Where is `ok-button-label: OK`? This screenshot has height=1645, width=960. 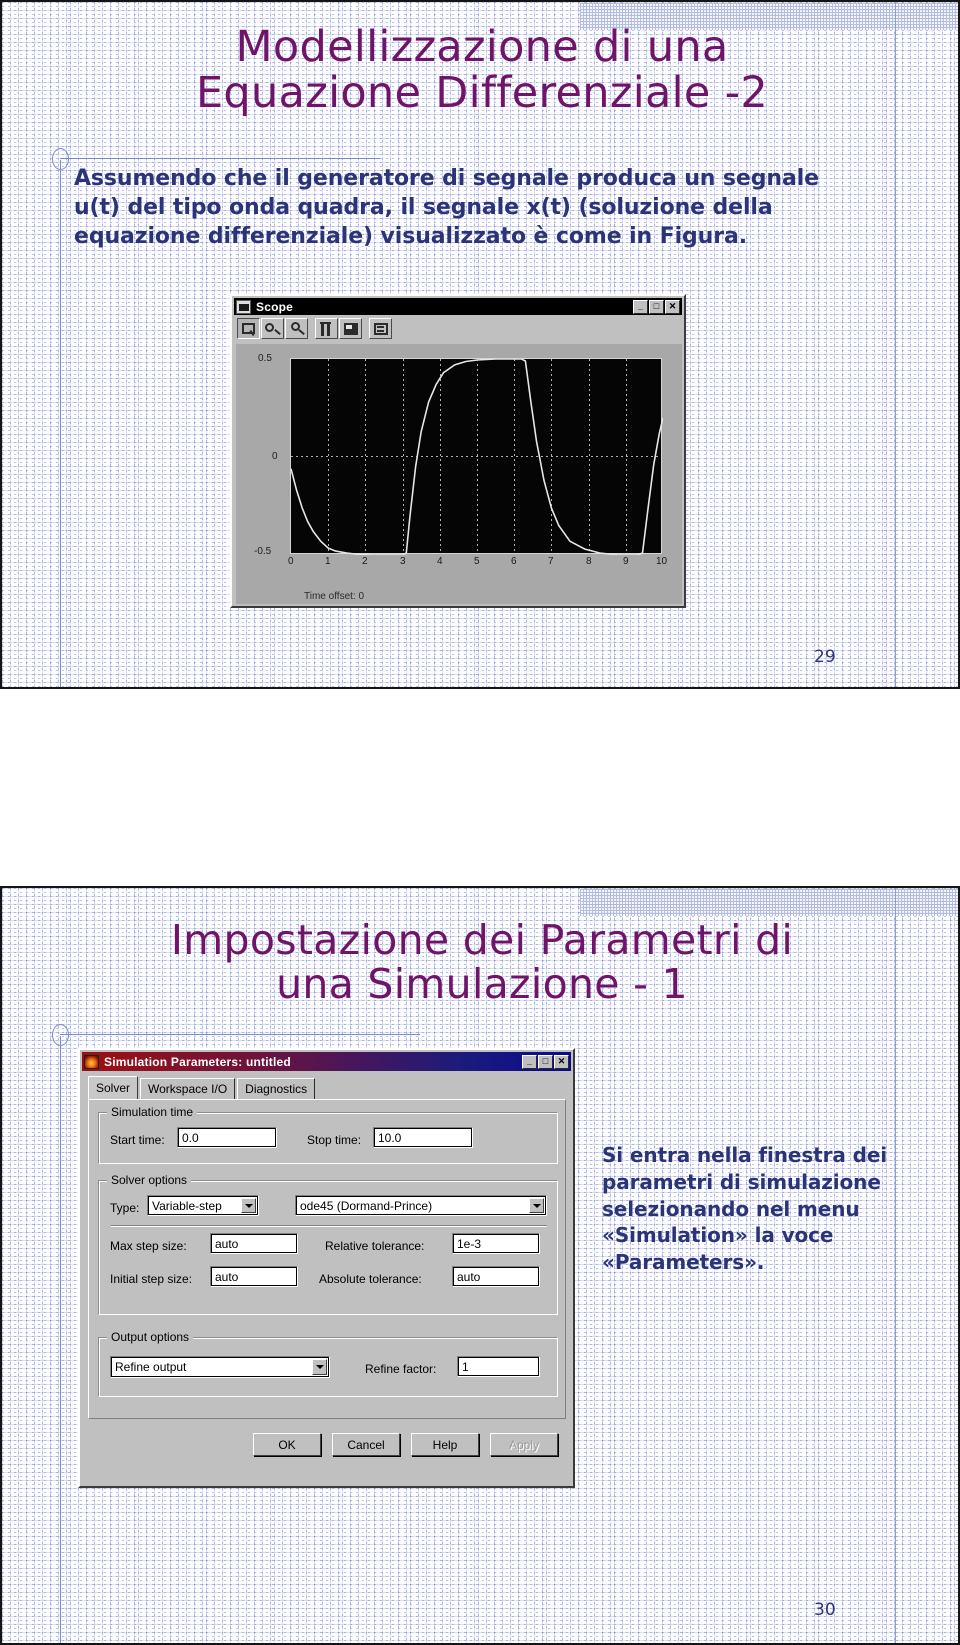 ok-button-label: OK is located at coordinates (287, 1444).